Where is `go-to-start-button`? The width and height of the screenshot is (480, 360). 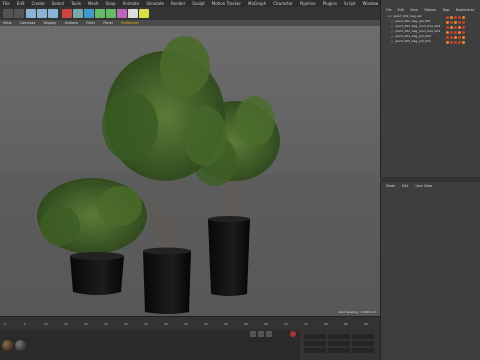 go-to-start-button is located at coordinates (253, 334).